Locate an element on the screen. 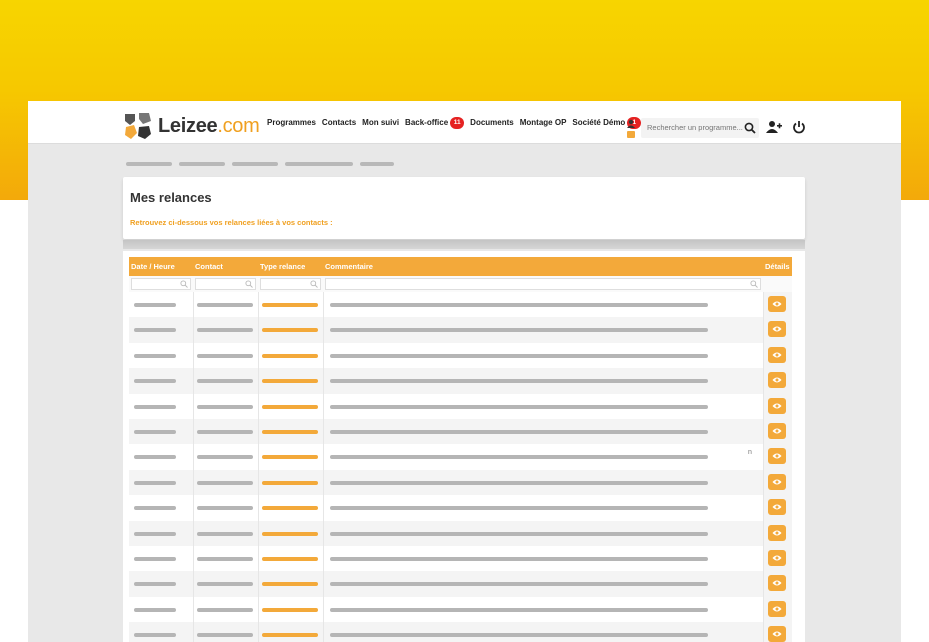 This screenshot has height=642, width=929. col-details: Détails is located at coordinates (777, 266).